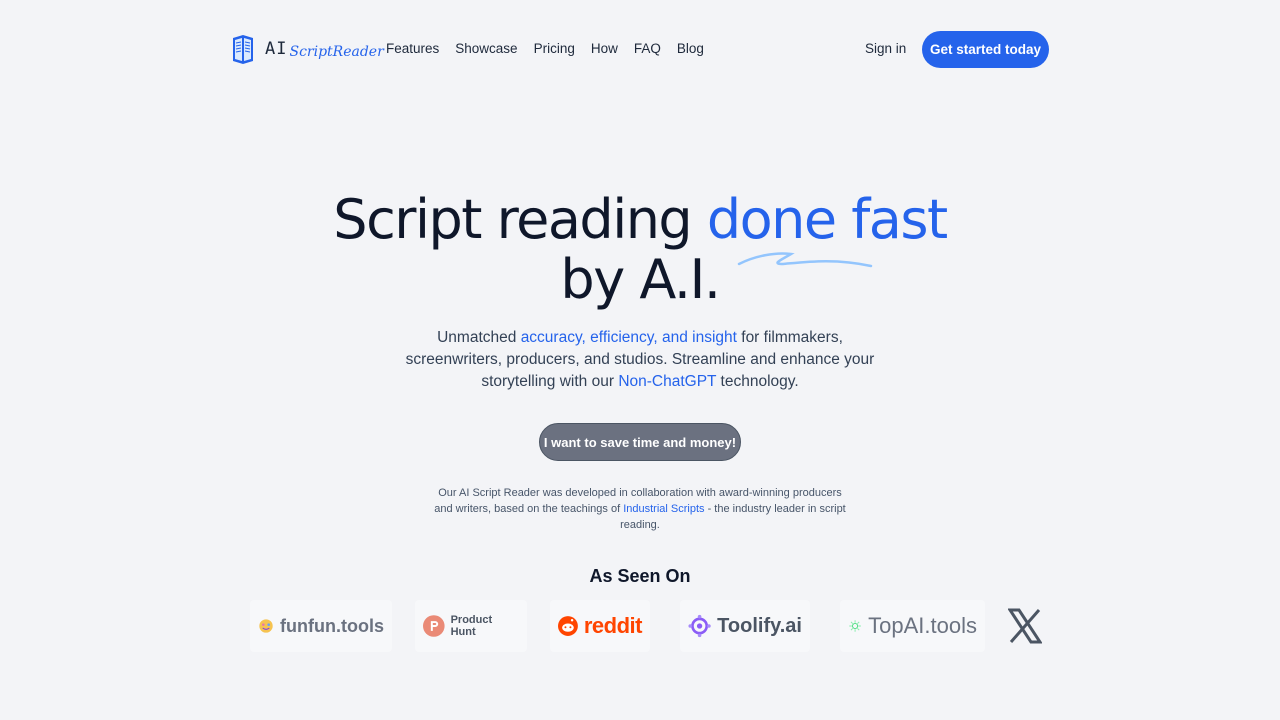 The image size is (1280, 720). What do you see at coordinates (434, 626) in the screenshot?
I see `product-hunt-icon` at bounding box center [434, 626].